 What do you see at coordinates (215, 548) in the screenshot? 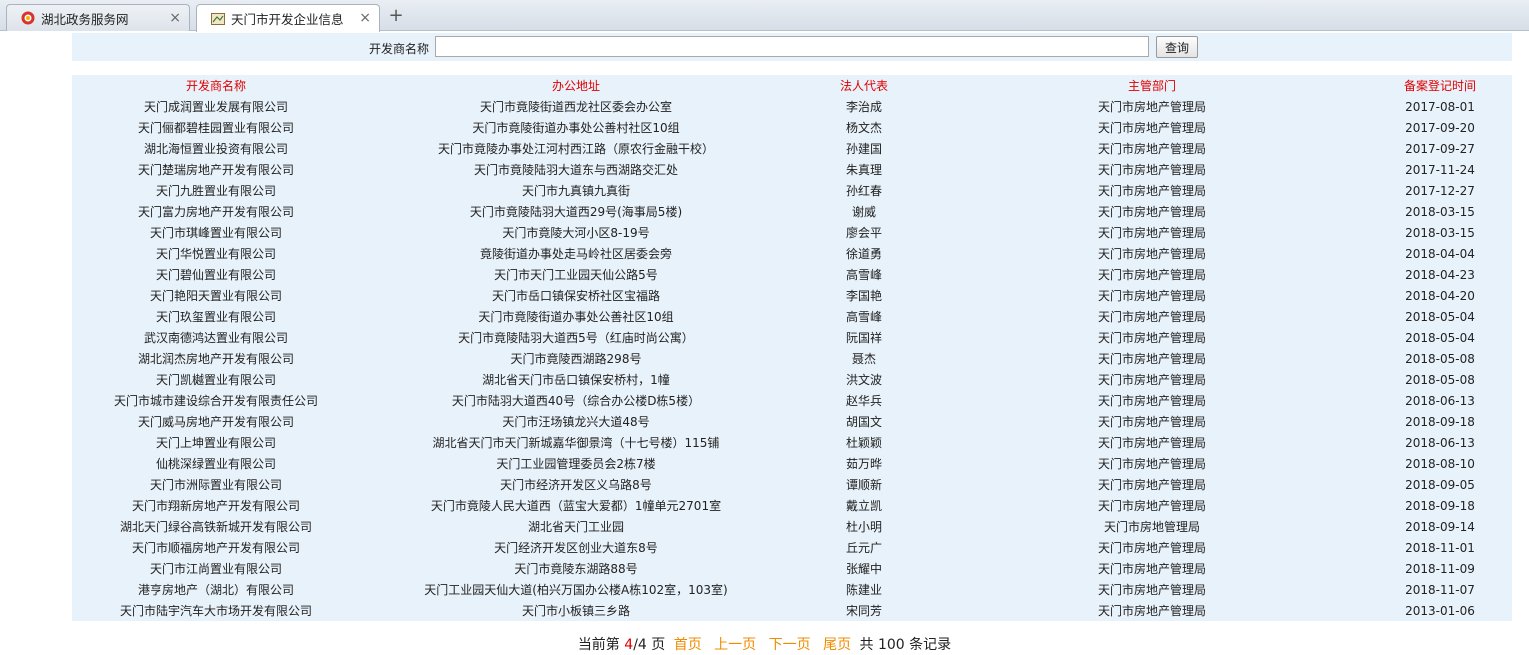
I see `developer-name-cell: 天门市顺福房地产开发有限公司` at bounding box center [215, 548].